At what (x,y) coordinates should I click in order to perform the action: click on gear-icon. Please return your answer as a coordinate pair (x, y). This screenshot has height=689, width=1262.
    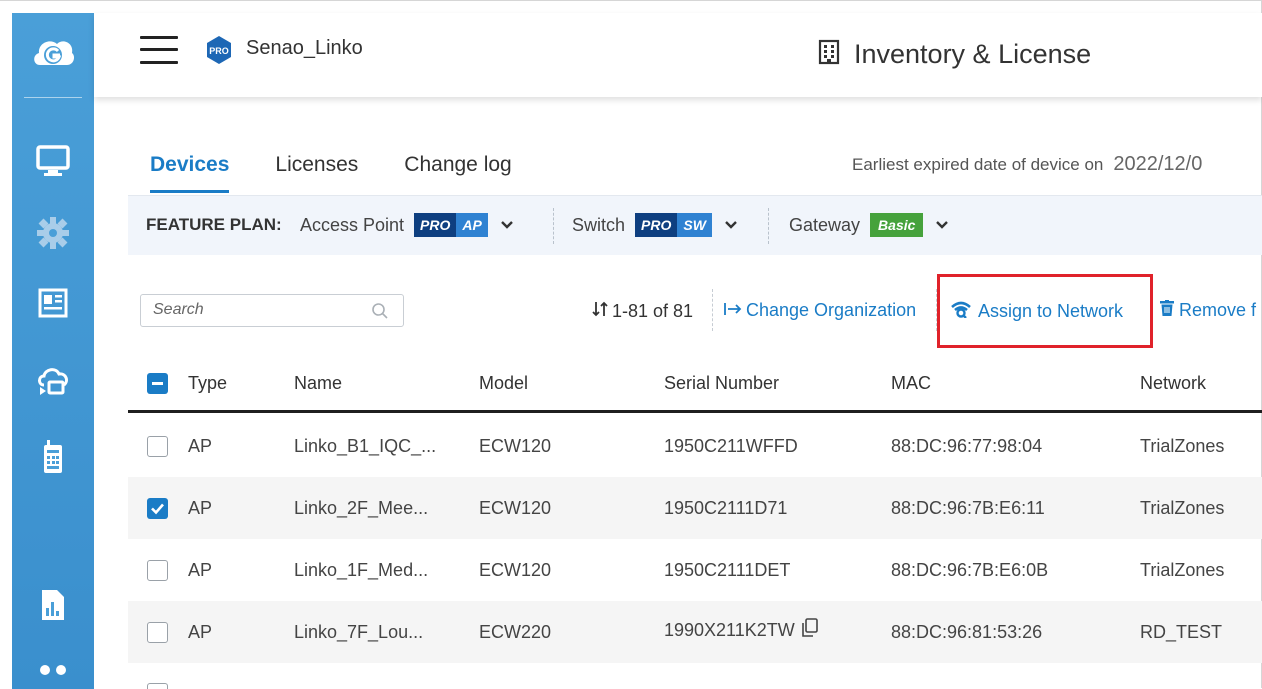
    Looking at the image, I should click on (53, 233).